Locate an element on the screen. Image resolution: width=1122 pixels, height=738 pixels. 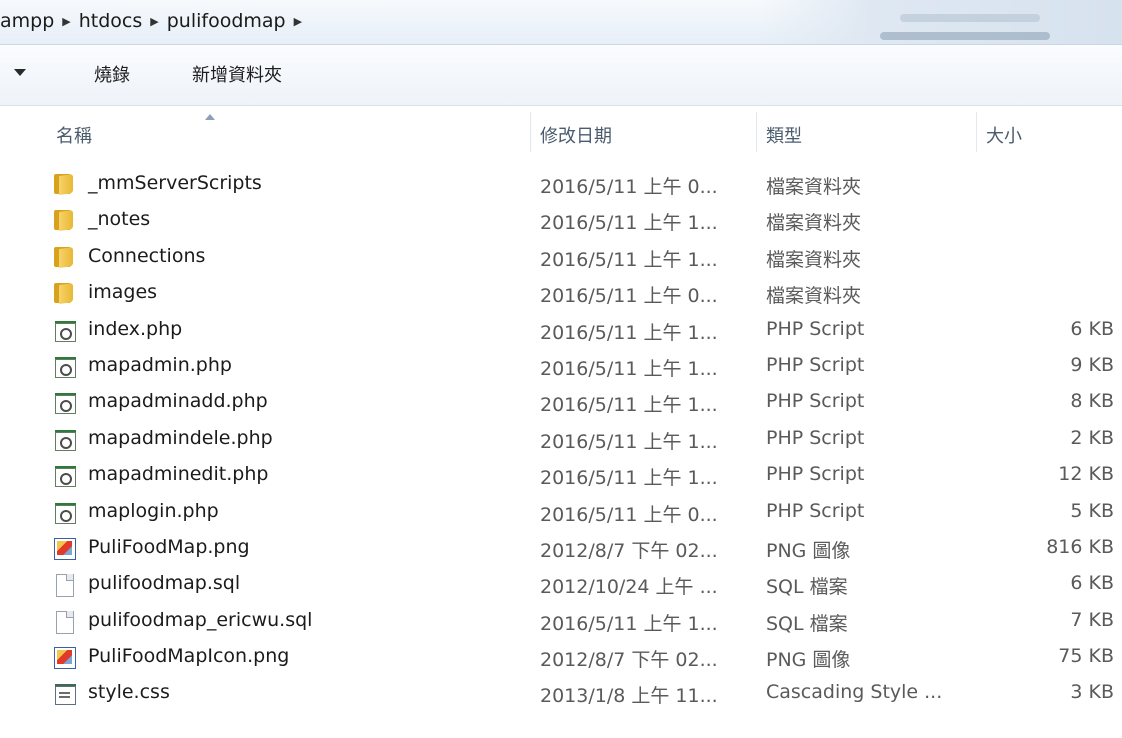
file-row: images 2016/5/11 上午 0... 檔案資料夾 is located at coordinates (561, 293).